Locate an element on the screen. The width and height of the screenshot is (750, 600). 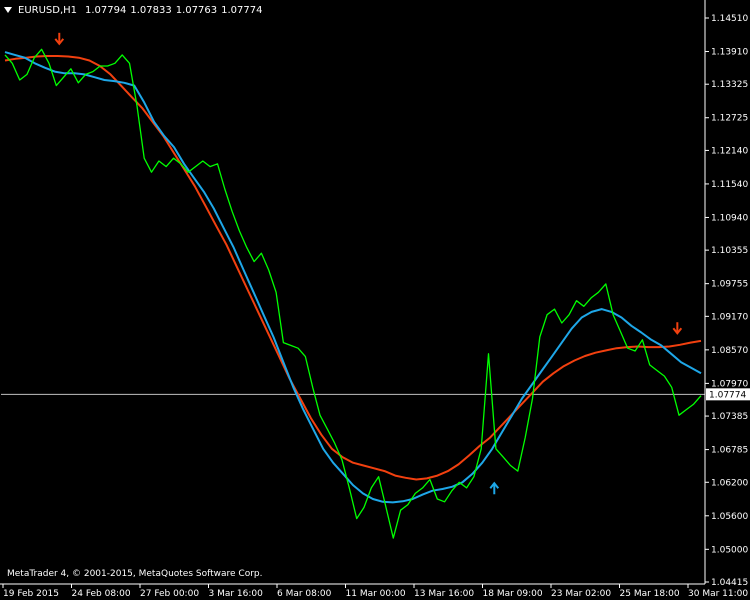
time-tick-label: 27 Feb 00:00 is located at coordinates (169, 594).